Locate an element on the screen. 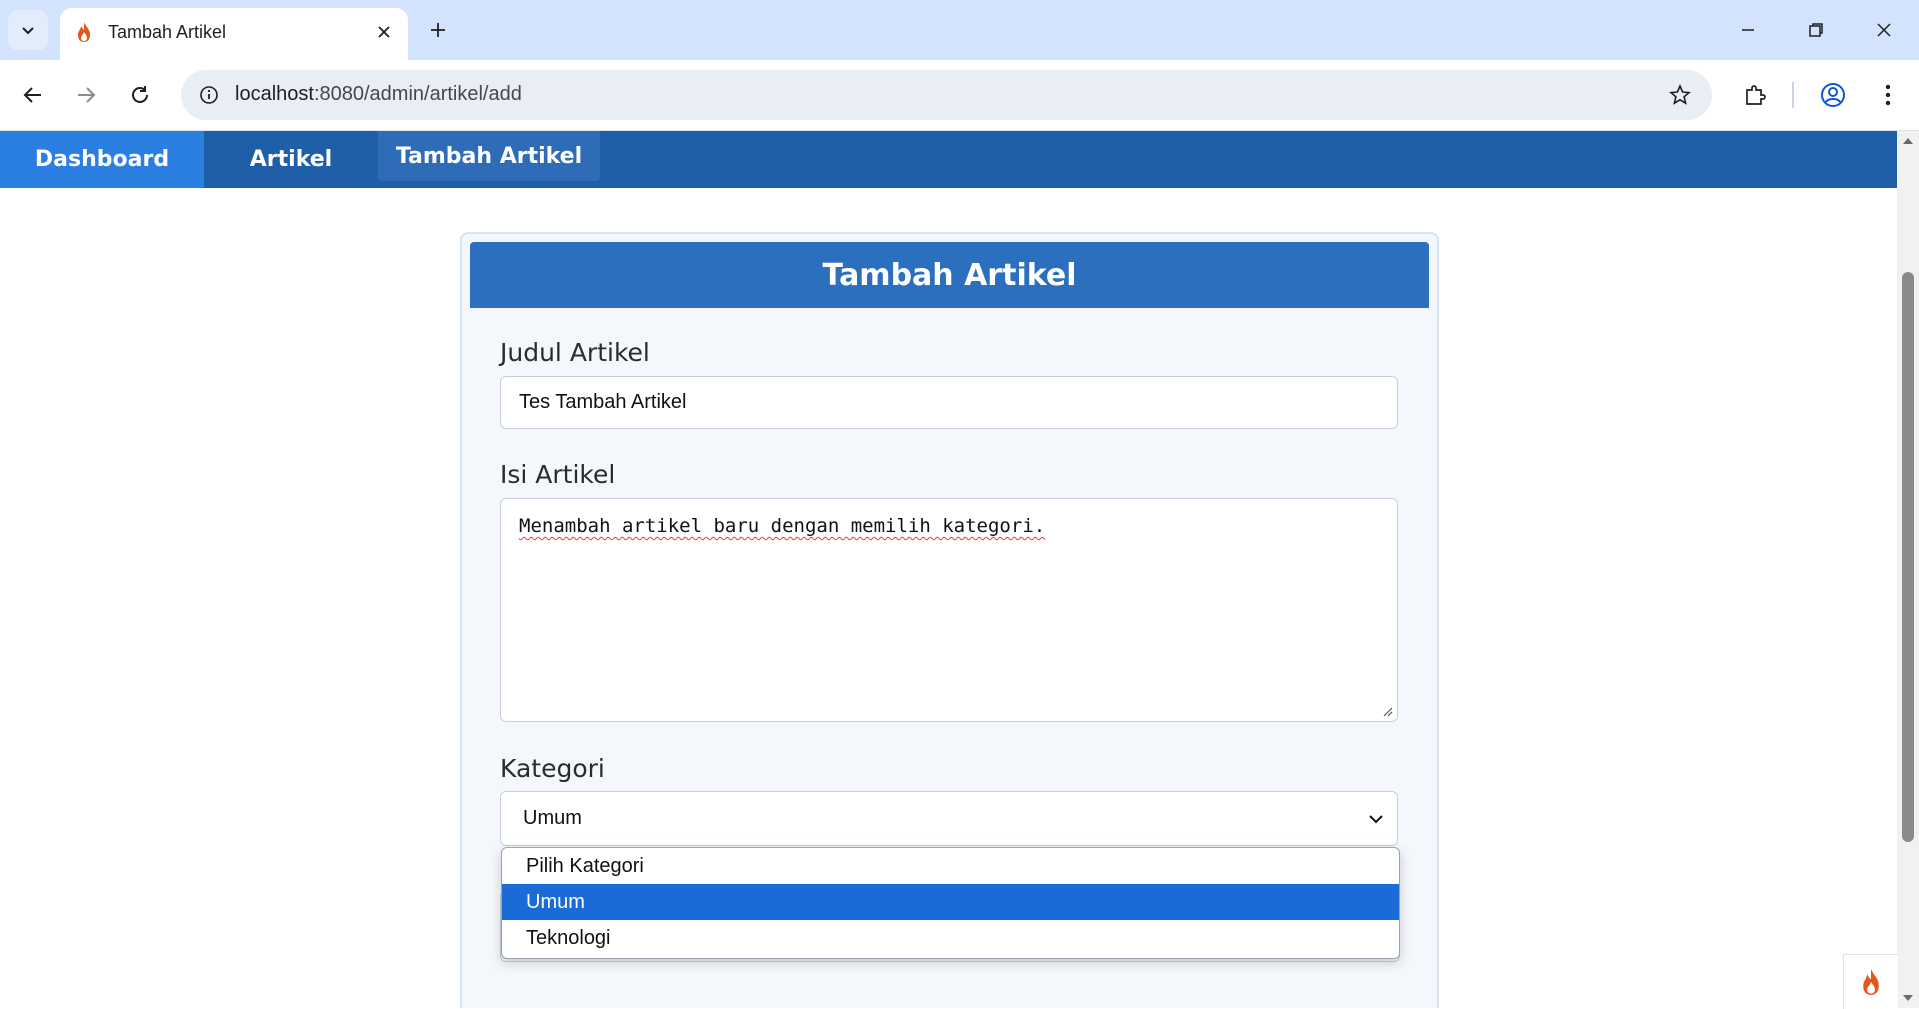 Image resolution: width=1919 pixels, height=1009 pixels. scrollbar-thumb is located at coordinates (1908, 557).